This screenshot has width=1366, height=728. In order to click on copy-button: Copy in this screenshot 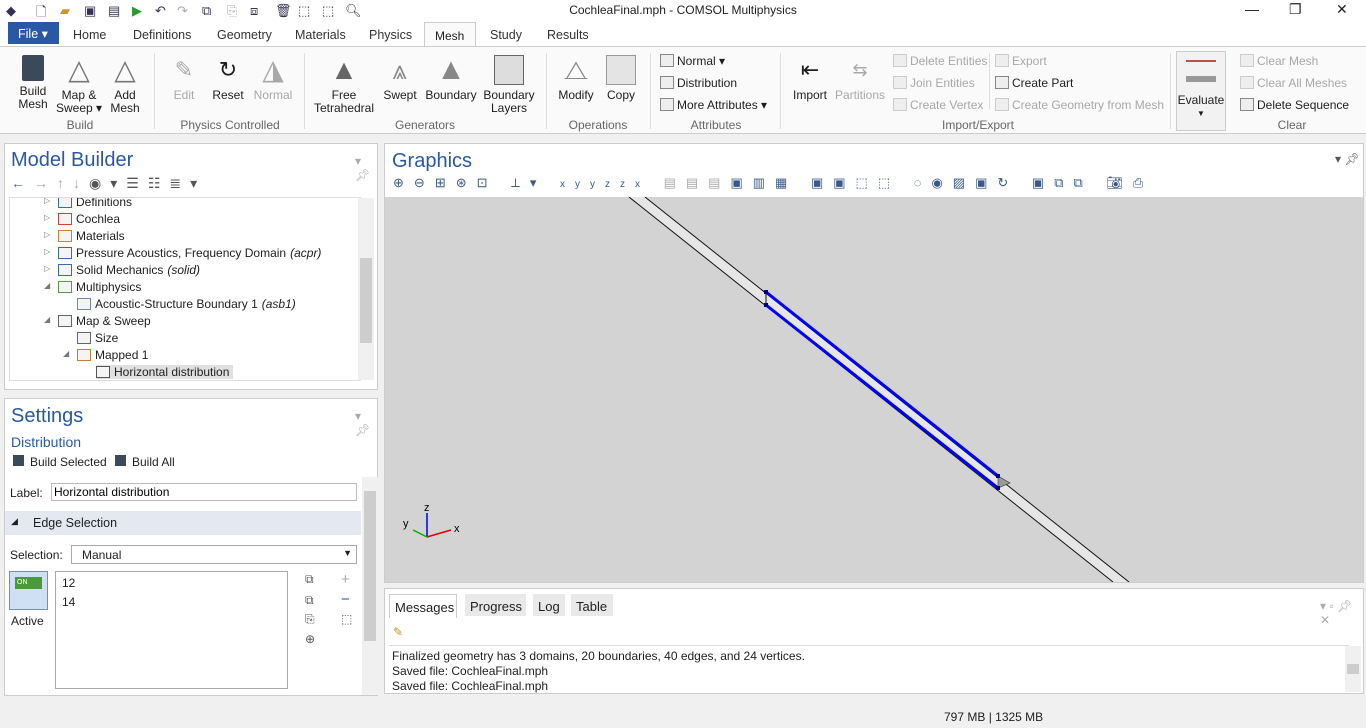, I will do `click(621, 78)`.